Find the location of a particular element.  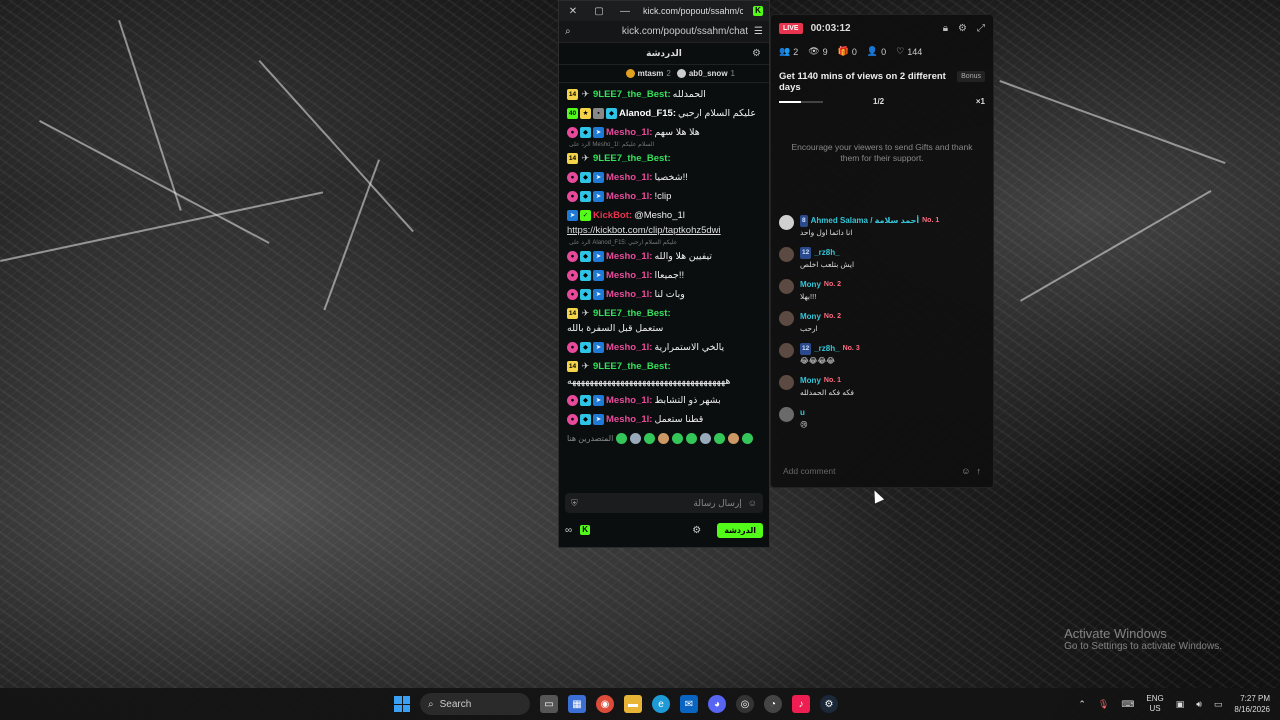

store-icon: ▦ is located at coordinates (577, 704).